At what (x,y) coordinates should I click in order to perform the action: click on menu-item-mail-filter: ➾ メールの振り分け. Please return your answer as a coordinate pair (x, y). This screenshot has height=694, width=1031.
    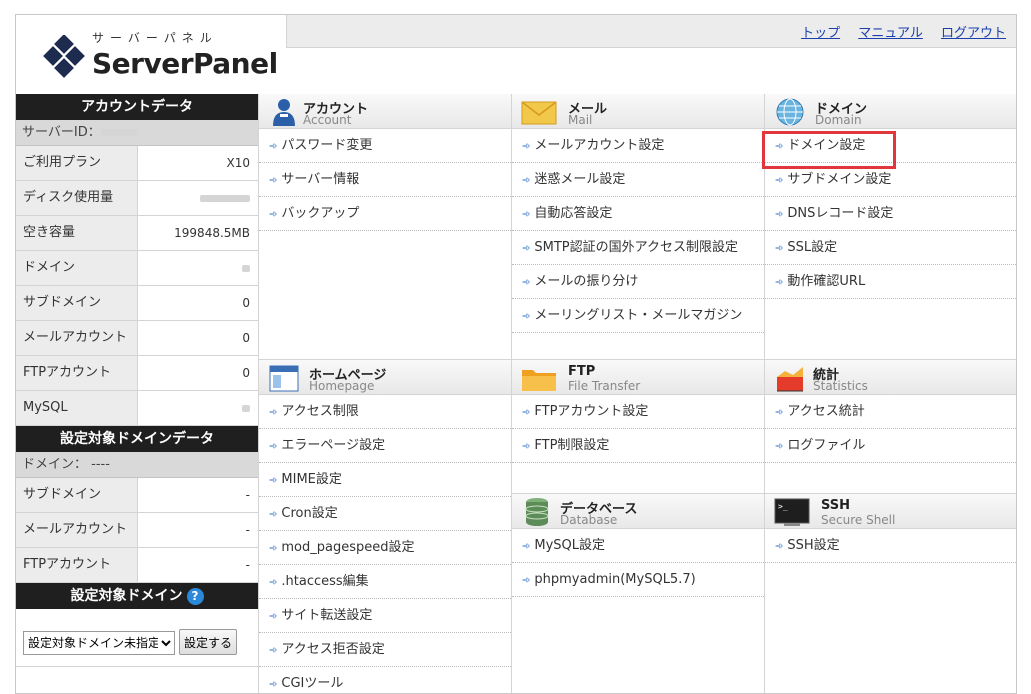
    Looking at the image, I should click on (638, 282).